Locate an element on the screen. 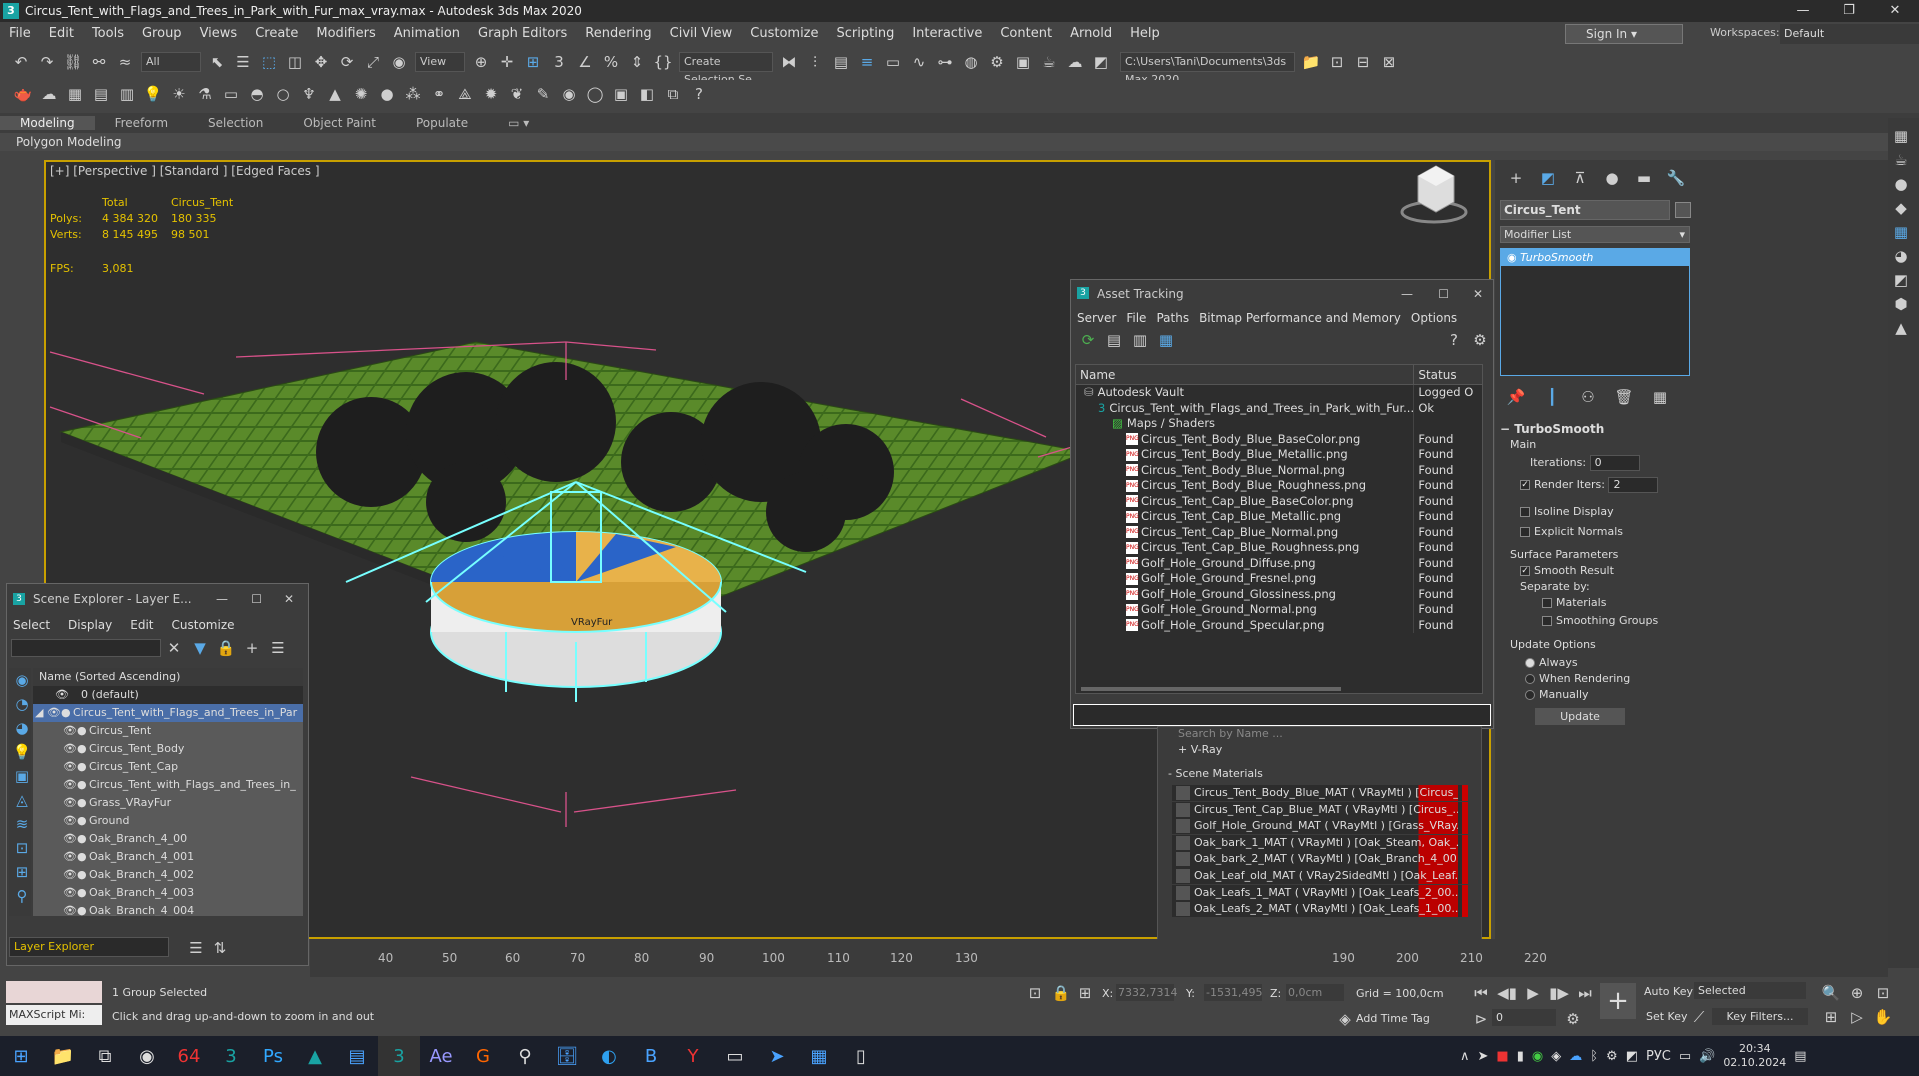  se-menu-1: Display is located at coordinates (90, 625).